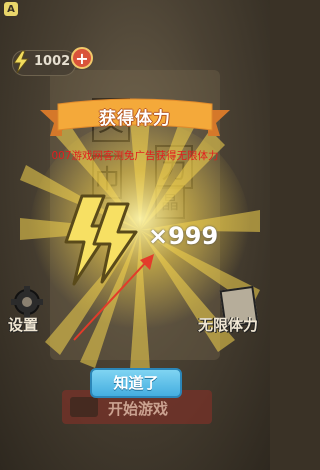  What do you see at coordinates (138, 409) in the screenshot?
I see `start-game-label: 开始游戏` at bounding box center [138, 409].